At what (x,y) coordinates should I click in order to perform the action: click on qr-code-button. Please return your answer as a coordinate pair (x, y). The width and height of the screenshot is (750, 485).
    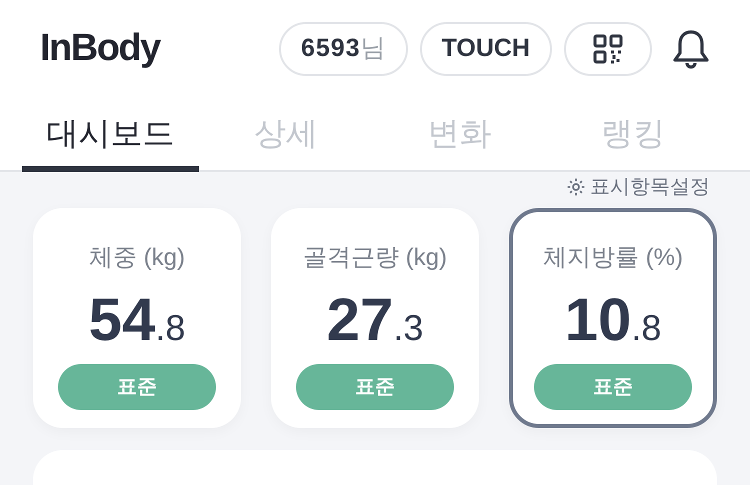
    Looking at the image, I should click on (608, 49).